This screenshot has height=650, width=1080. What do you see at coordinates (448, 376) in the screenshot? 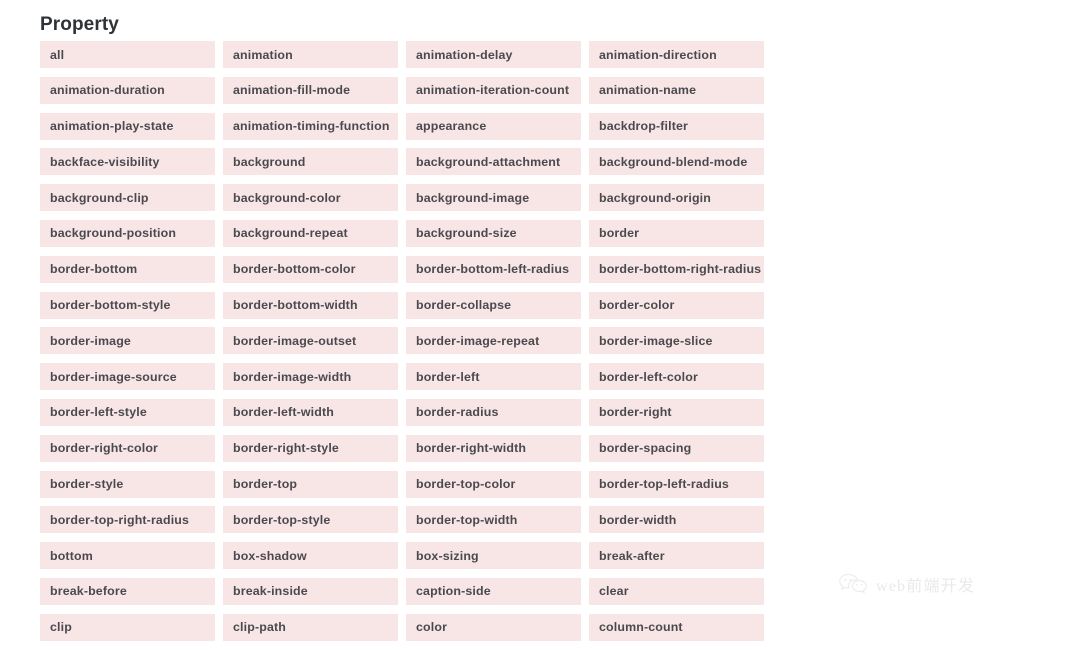
I see `property-name: border-left` at bounding box center [448, 376].